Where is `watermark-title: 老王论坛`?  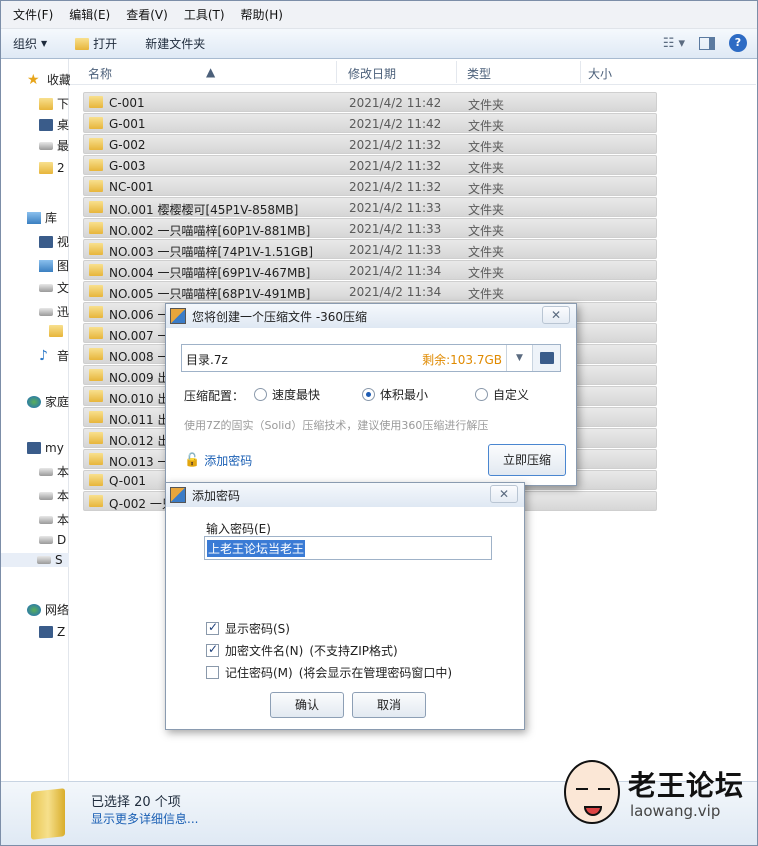 watermark-title: 老王论坛 is located at coordinates (686, 785).